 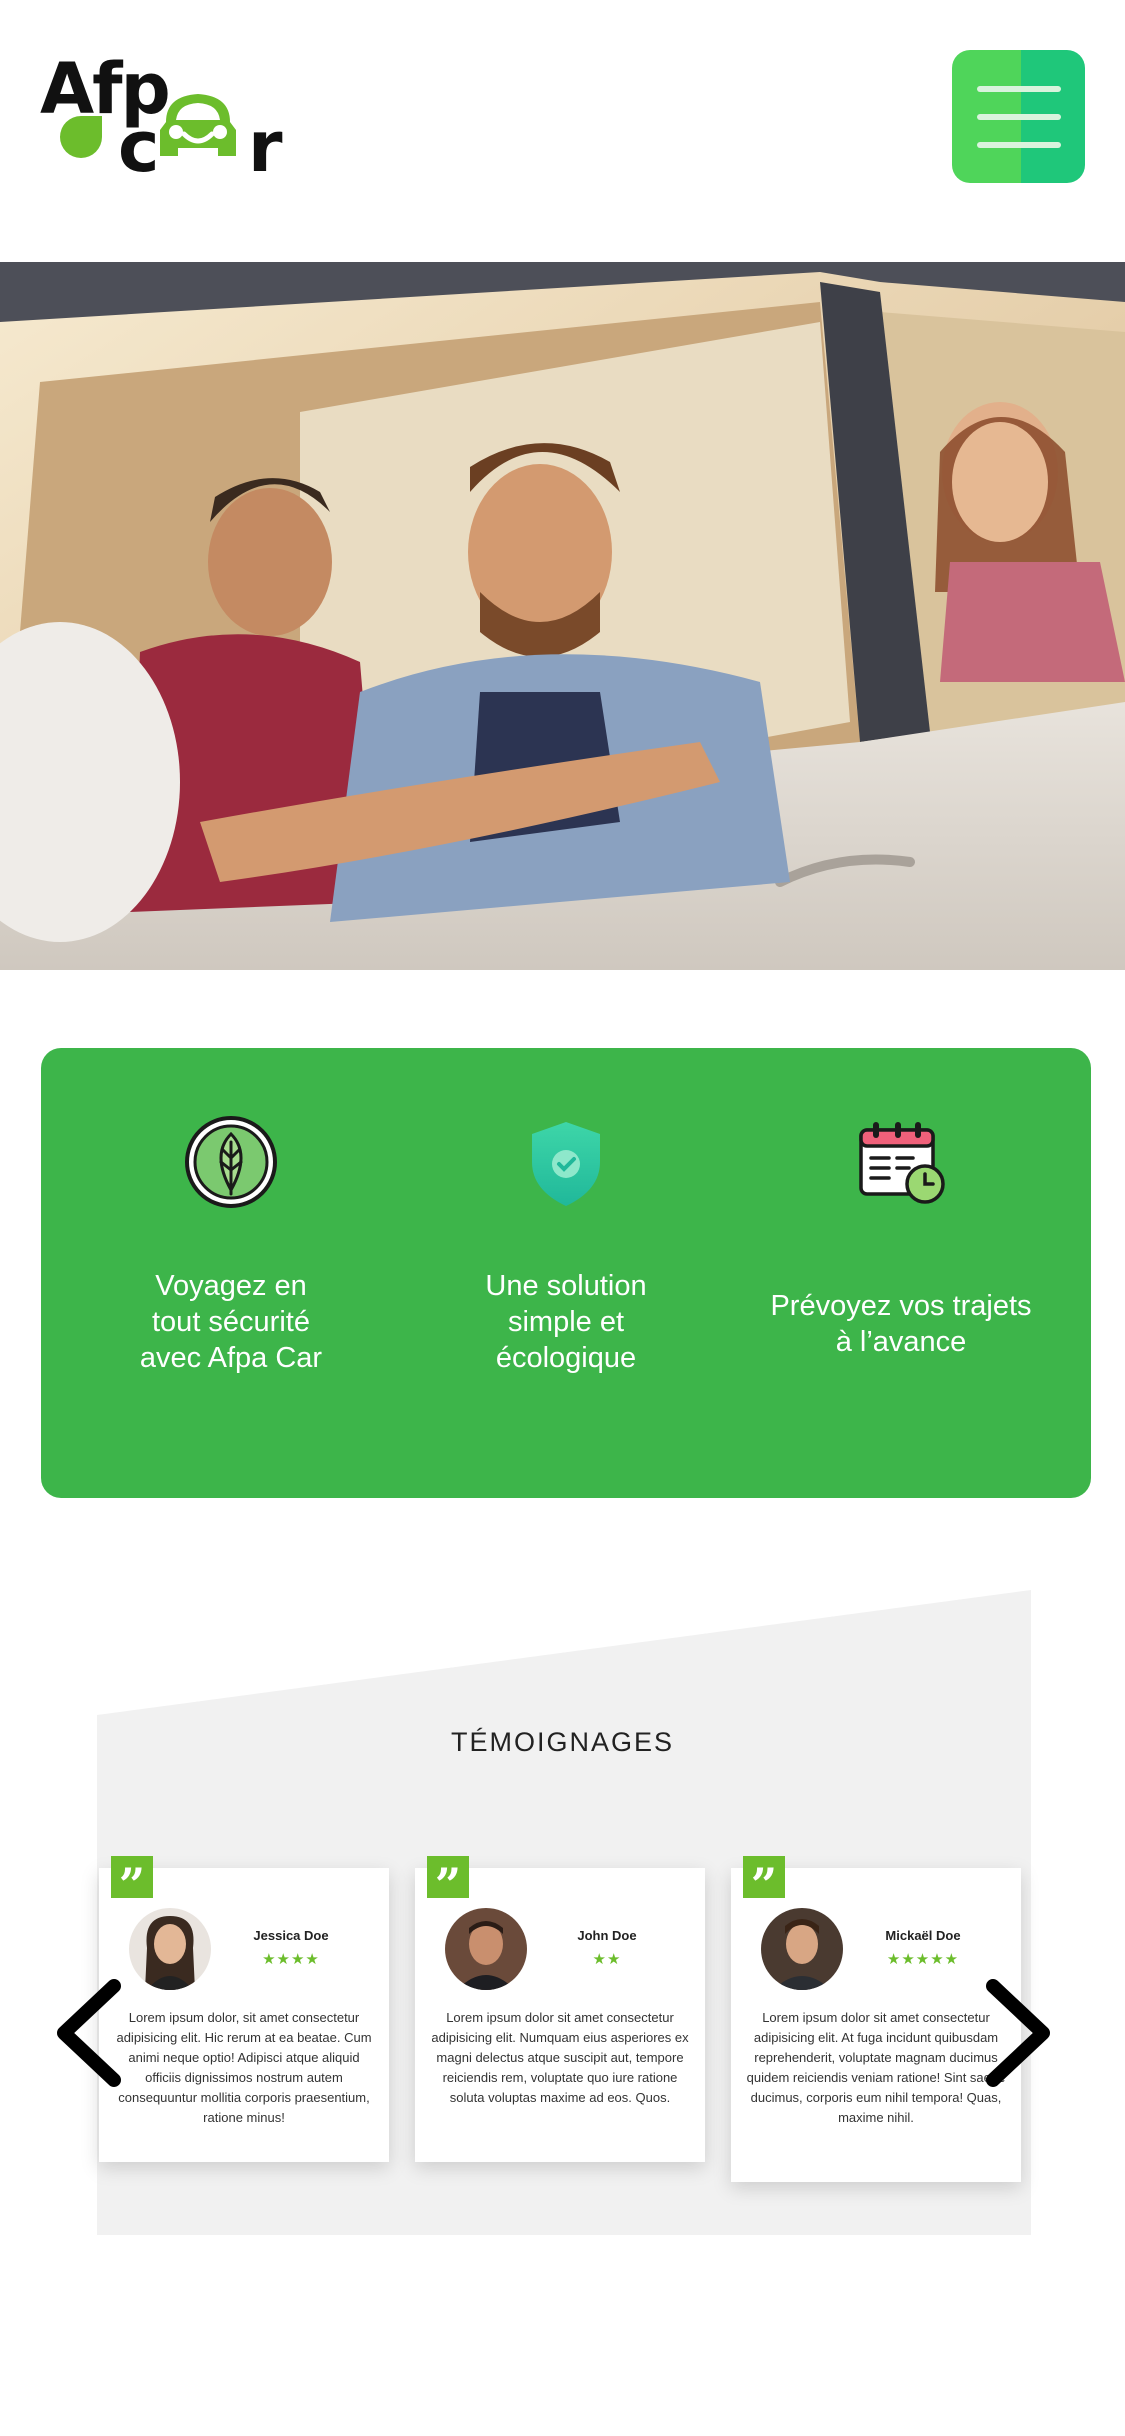 What do you see at coordinates (291, 1959) in the screenshot?
I see `star-rating: ★★★★` at bounding box center [291, 1959].